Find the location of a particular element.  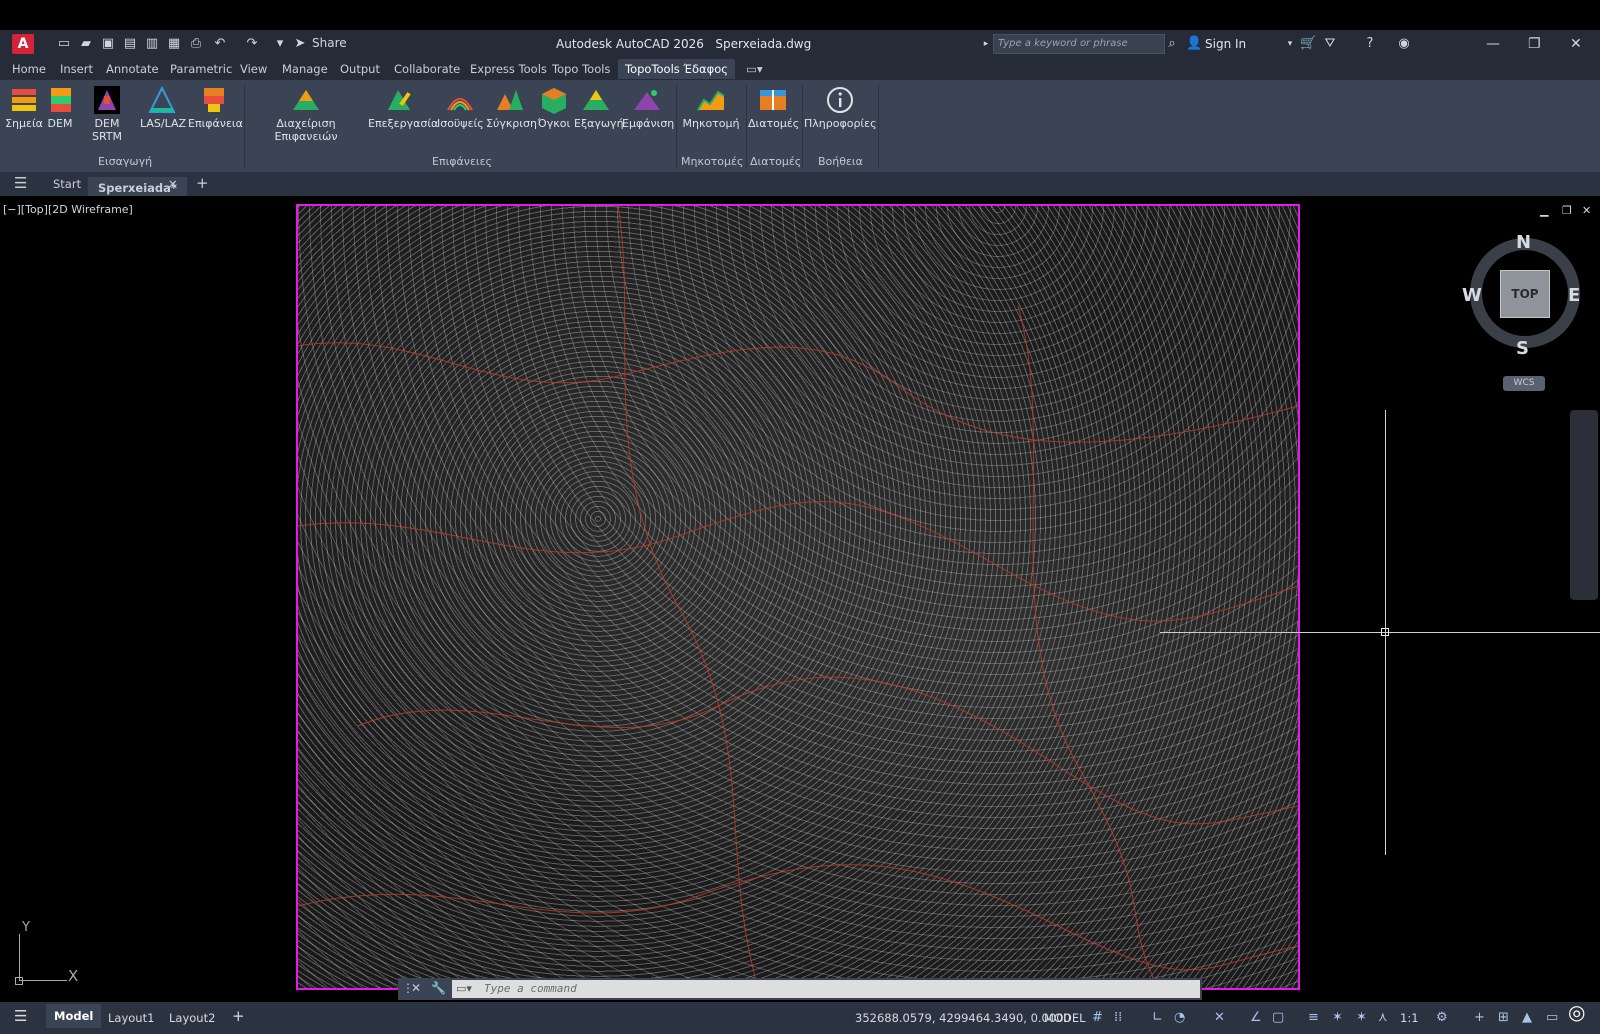

undo-icon: ↶ is located at coordinates (220, 44).